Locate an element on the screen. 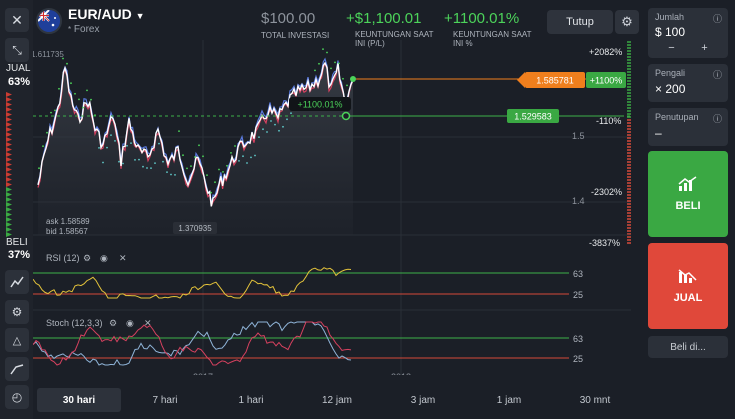 This screenshot has height=419, width=735. indicators-button is located at coordinates (17, 282).